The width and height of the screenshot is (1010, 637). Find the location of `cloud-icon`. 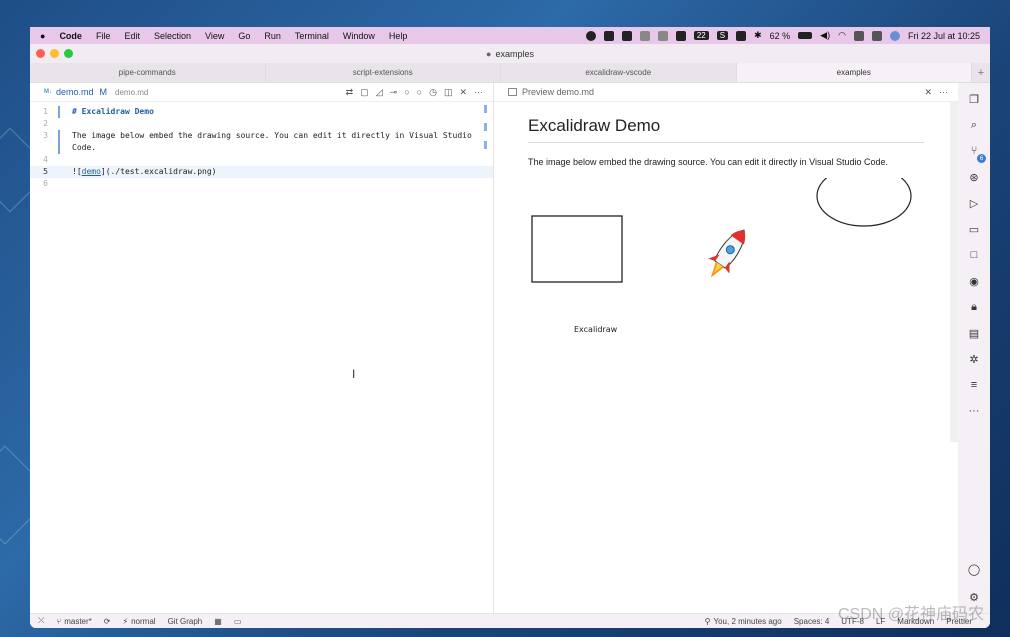

cloud-icon is located at coordinates (608, 35).